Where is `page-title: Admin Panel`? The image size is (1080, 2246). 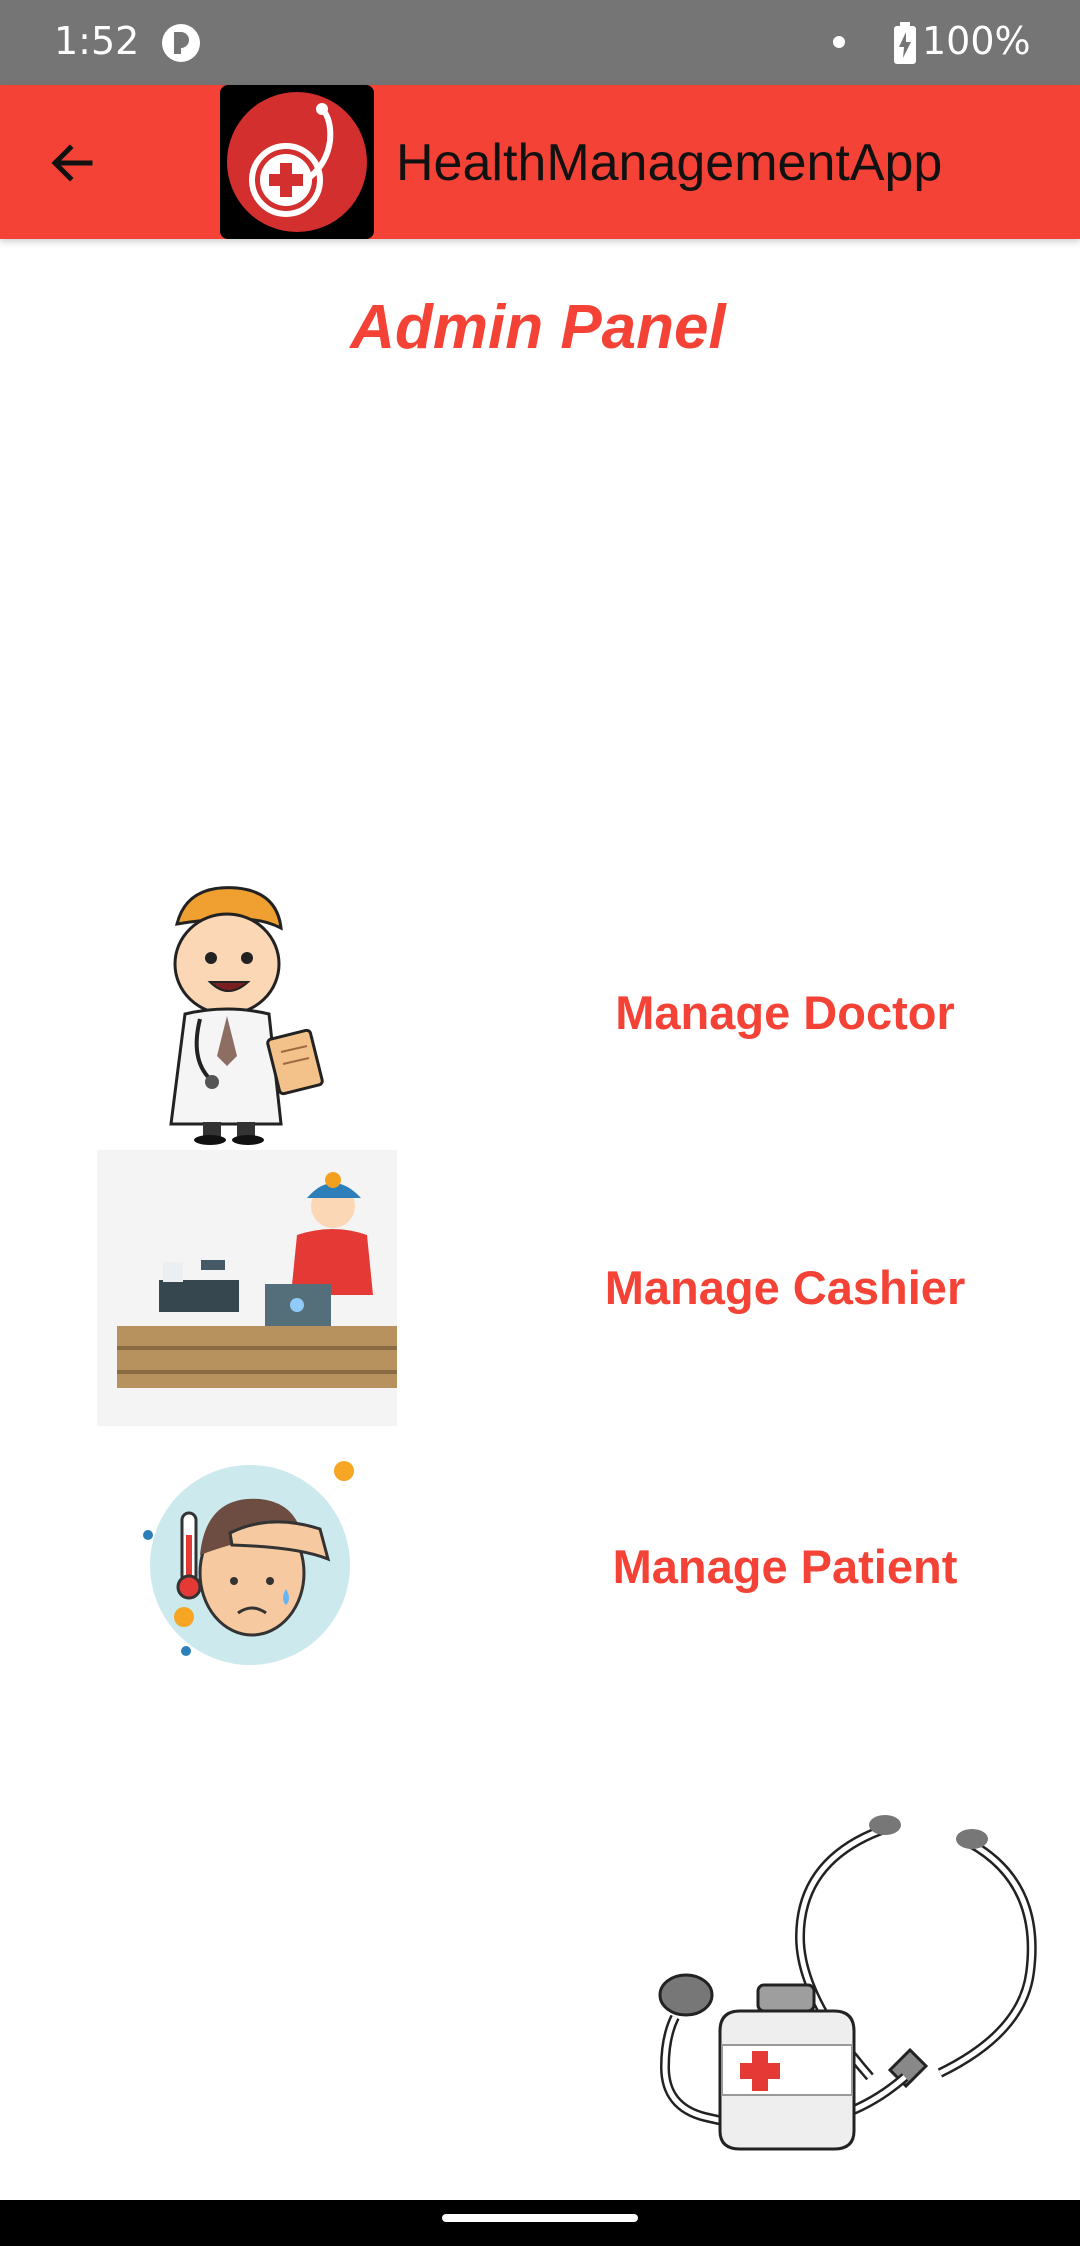
page-title: Admin Panel is located at coordinates (538, 327).